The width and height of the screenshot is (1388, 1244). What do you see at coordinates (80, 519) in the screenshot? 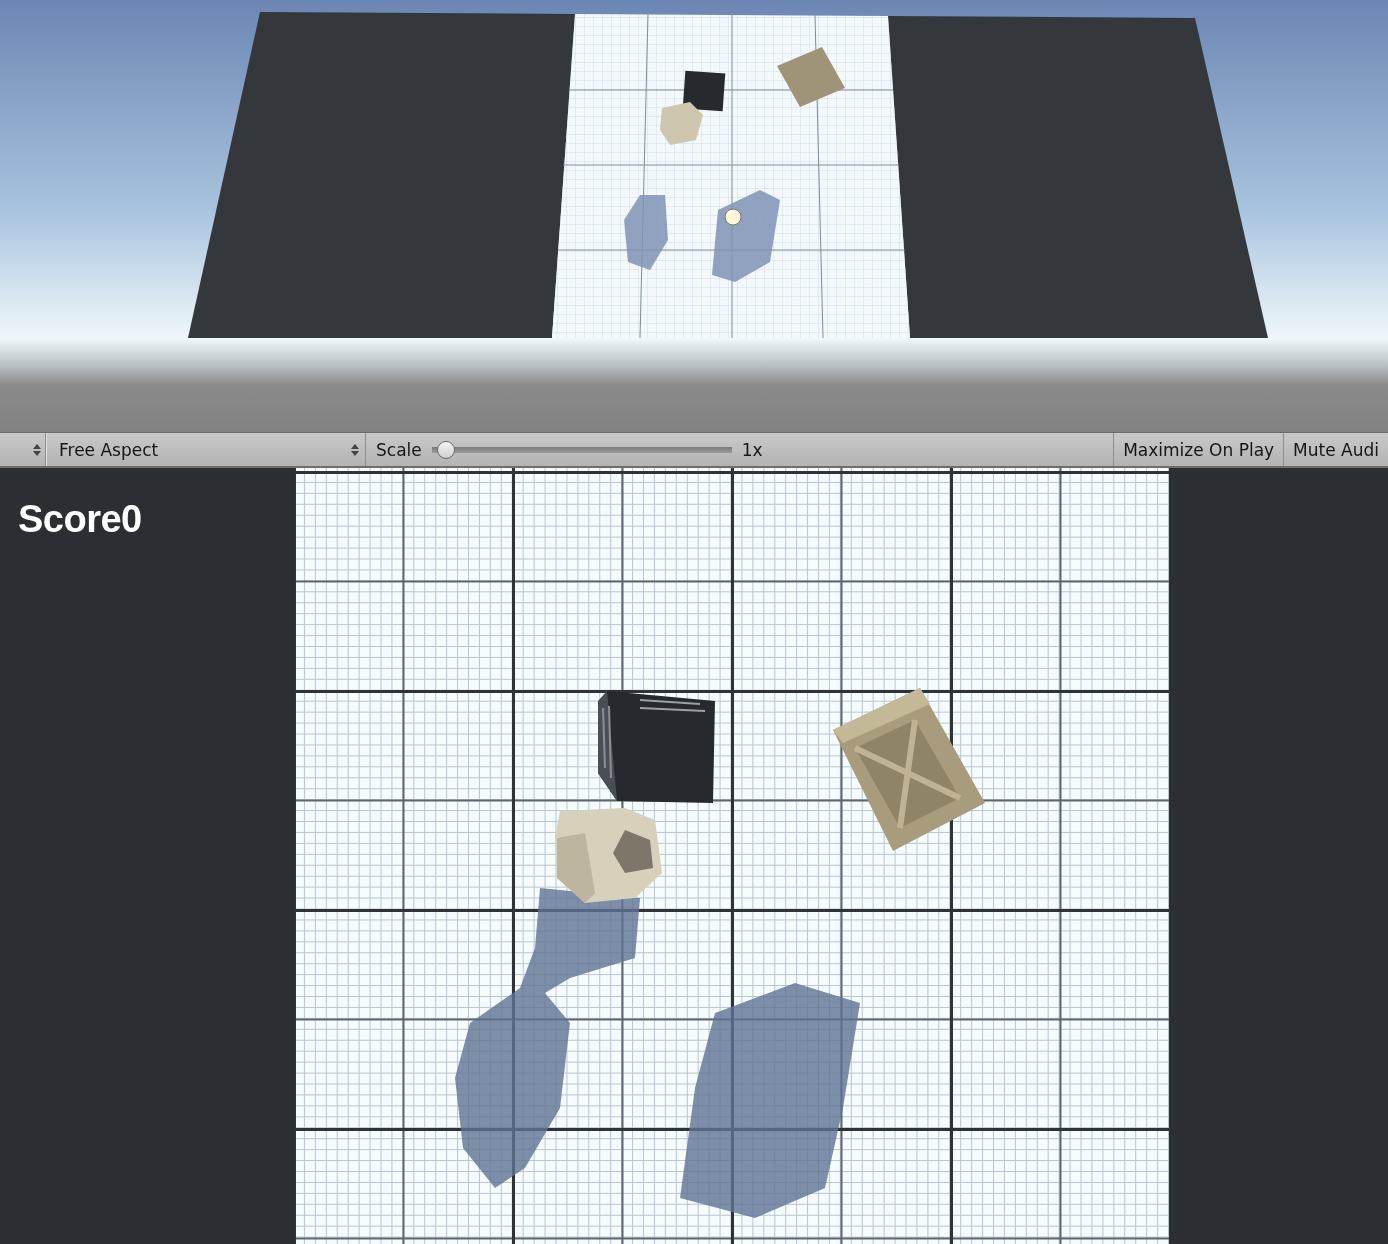
I see `score-text: Score0` at bounding box center [80, 519].